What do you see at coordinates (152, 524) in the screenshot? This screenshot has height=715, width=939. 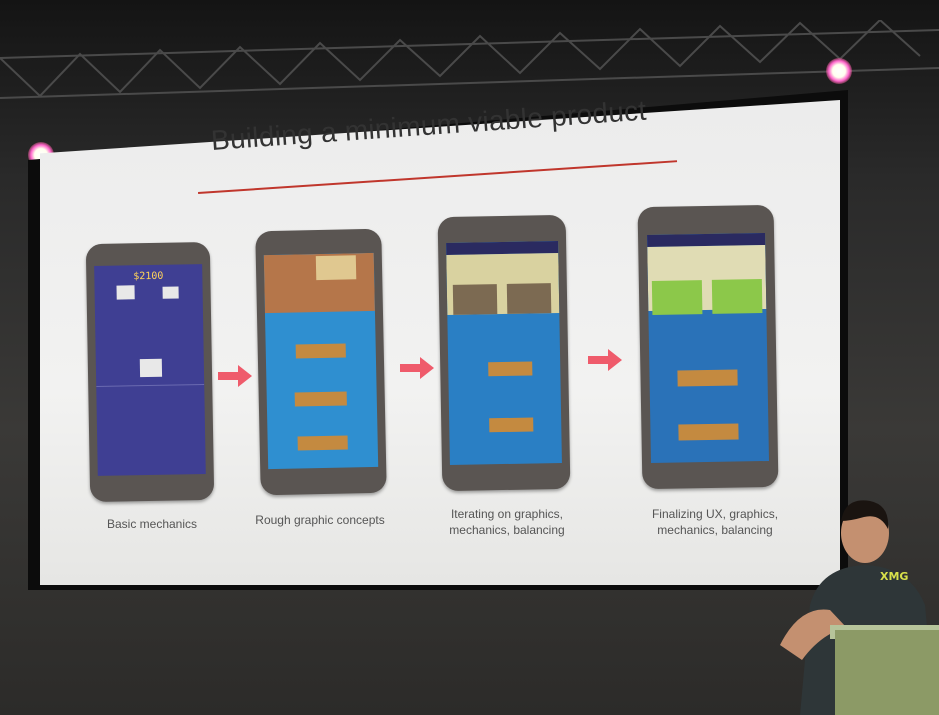 I see `caption-basic-mechanics: Basic mechanics` at bounding box center [152, 524].